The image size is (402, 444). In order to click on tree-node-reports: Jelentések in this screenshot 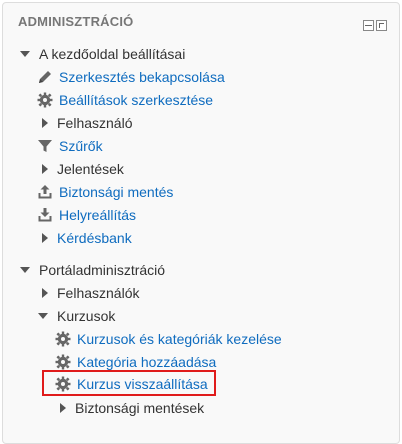, I will do `click(83, 169)`.